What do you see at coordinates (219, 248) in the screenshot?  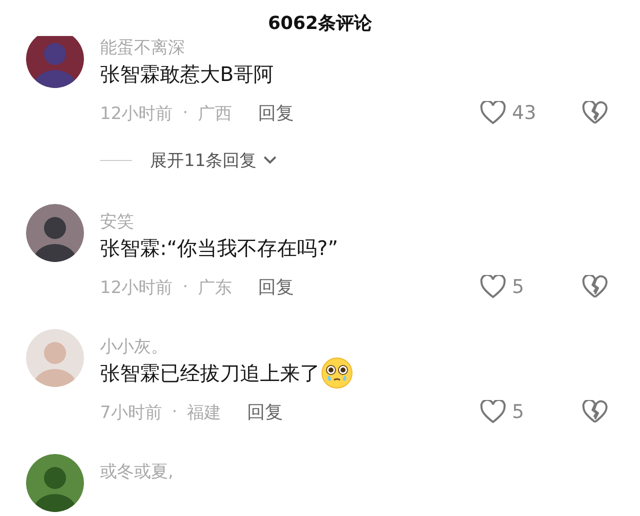 I see `comment-text: 张智霖:“你当我不存在吗?”` at bounding box center [219, 248].